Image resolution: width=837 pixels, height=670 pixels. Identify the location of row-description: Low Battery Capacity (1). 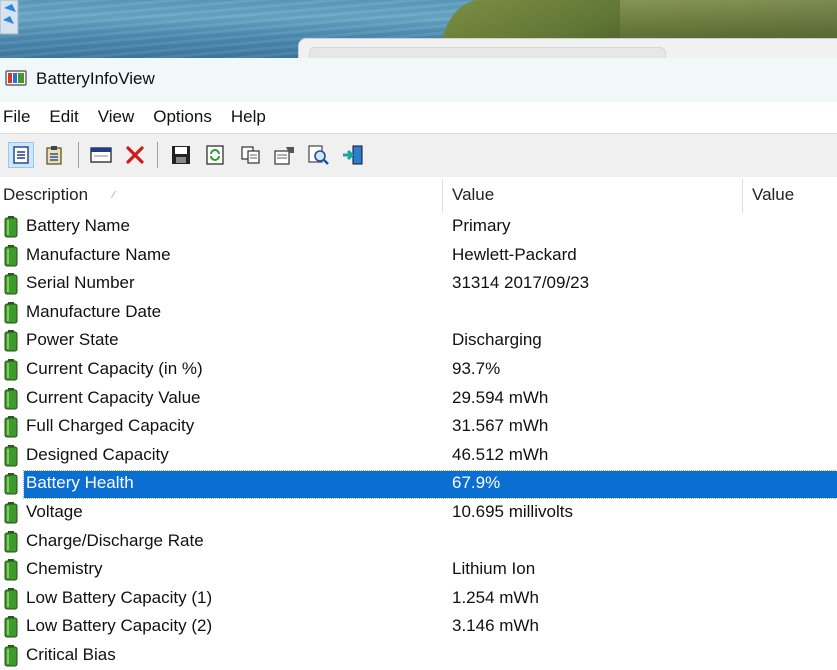
(119, 597).